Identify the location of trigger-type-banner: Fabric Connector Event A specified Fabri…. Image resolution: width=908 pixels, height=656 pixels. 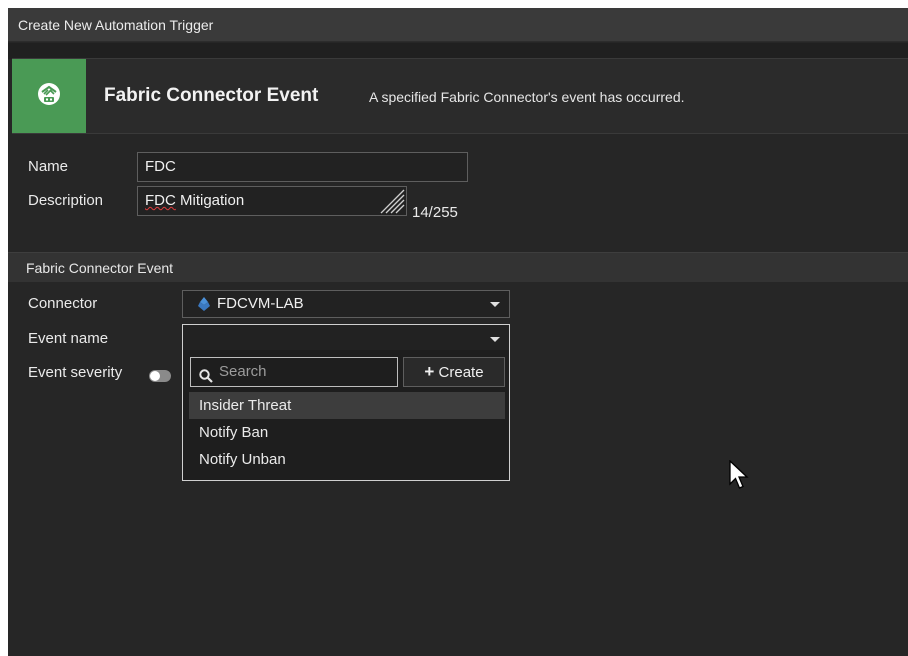
(460, 96).